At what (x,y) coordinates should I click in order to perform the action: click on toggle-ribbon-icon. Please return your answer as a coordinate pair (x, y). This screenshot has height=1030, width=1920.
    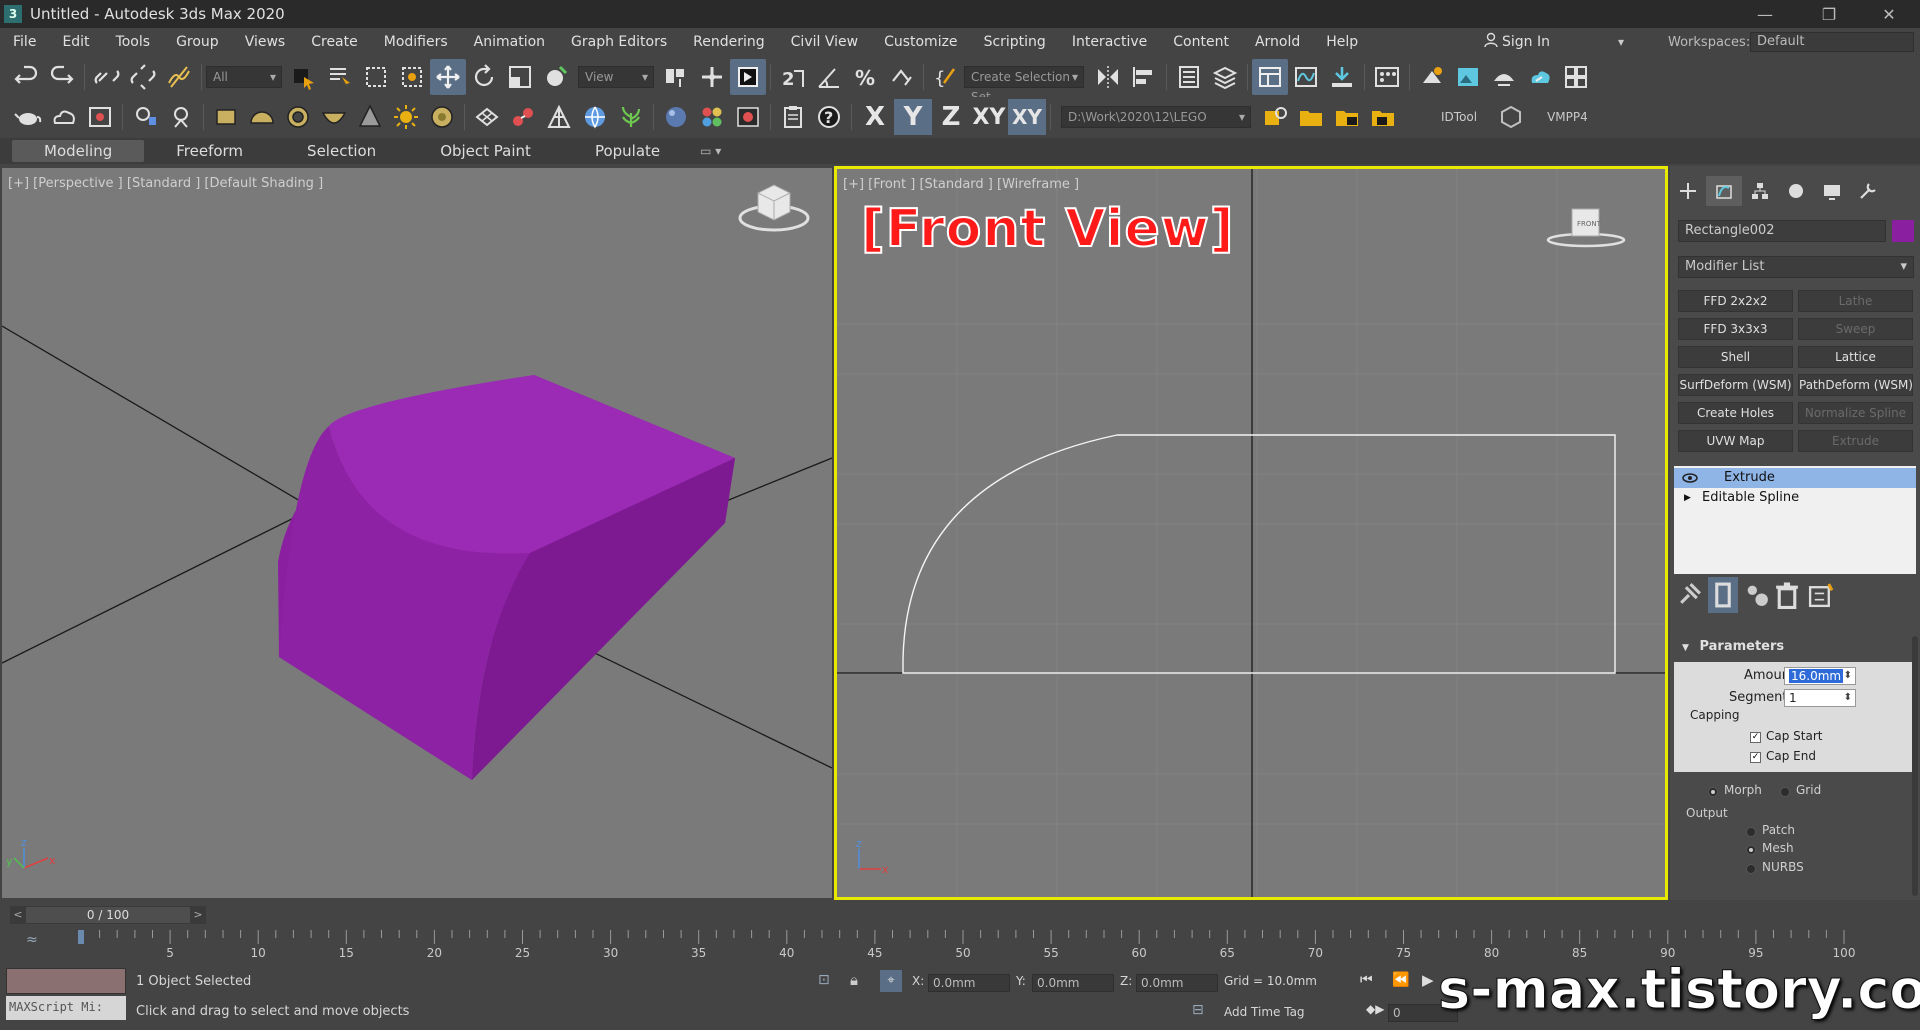
    Looking at the image, I should click on (1270, 77).